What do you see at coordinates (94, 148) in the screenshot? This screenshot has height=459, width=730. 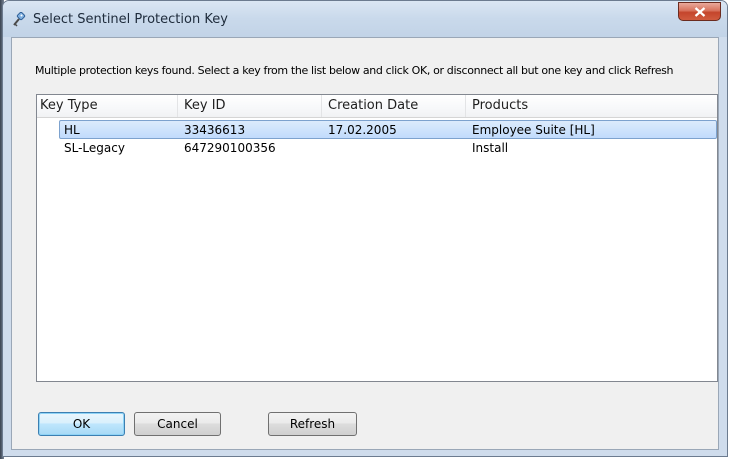 I see `cell-key-type: SL-Legacy` at bounding box center [94, 148].